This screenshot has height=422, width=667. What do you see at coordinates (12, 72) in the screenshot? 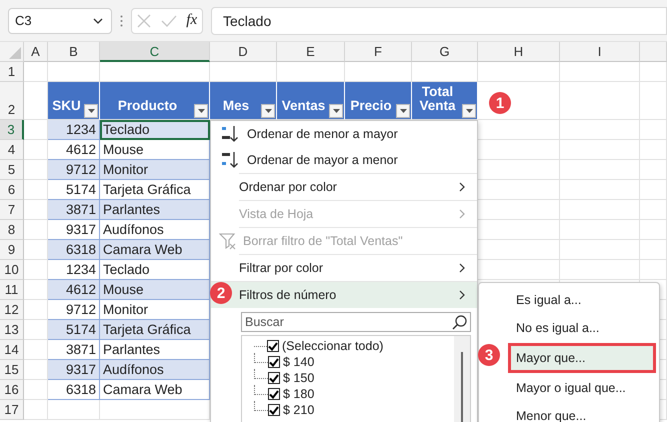
I see `row-header: 1` at bounding box center [12, 72].